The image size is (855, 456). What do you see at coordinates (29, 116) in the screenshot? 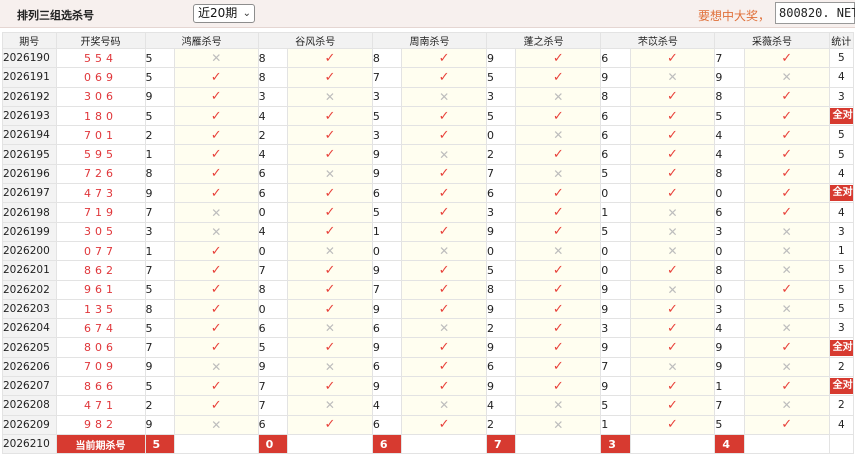
I see `issue-number: 2026193` at bounding box center [29, 116].